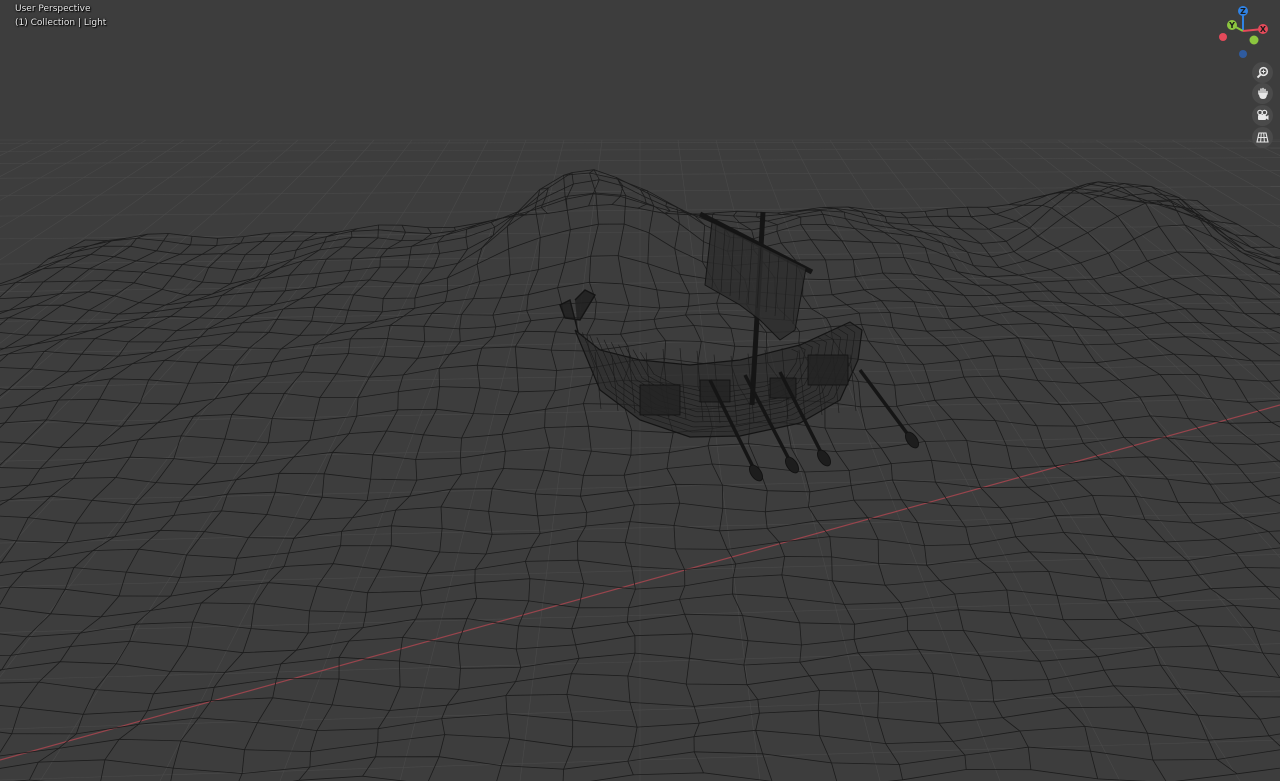 The height and width of the screenshot is (781, 1280). What do you see at coordinates (1223, 37) in the screenshot?
I see `neg-x-axis-handle` at bounding box center [1223, 37].